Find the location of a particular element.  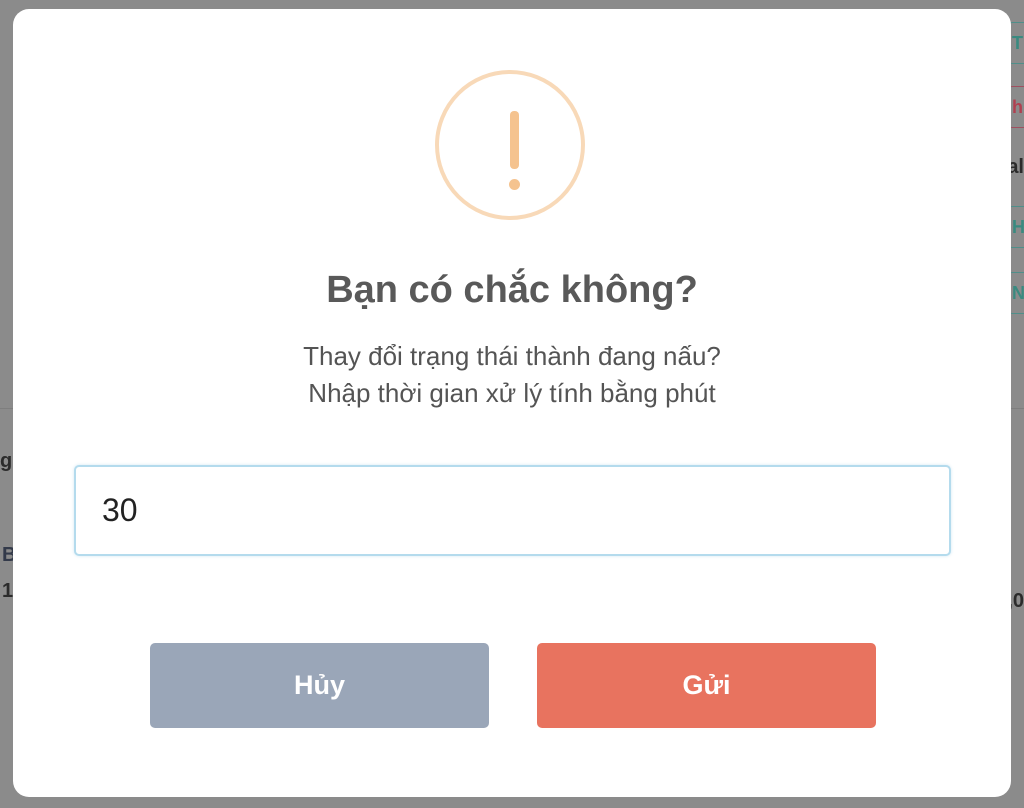

background-text-left-1: g is located at coordinates (6, 461).